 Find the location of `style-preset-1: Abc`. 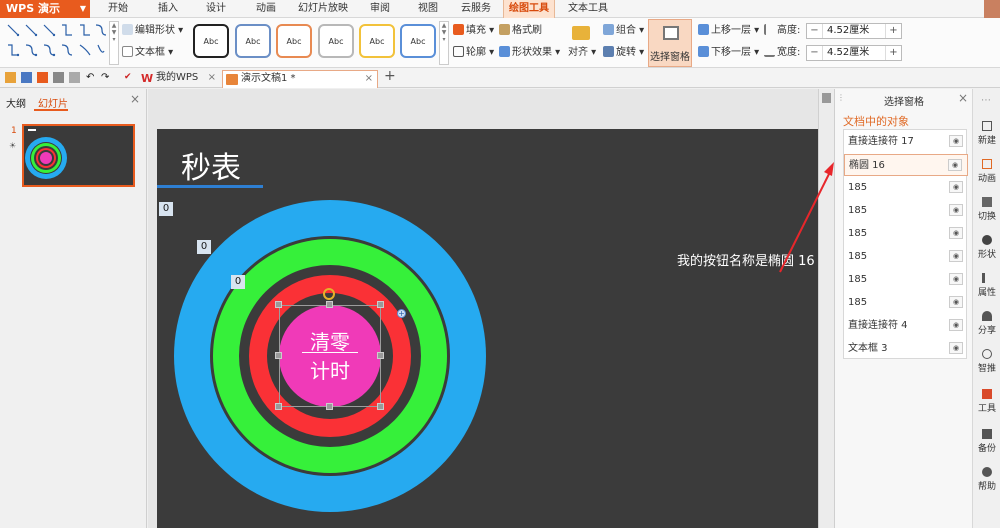

style-preset-1: Abc is located at coordinates (211, 41).